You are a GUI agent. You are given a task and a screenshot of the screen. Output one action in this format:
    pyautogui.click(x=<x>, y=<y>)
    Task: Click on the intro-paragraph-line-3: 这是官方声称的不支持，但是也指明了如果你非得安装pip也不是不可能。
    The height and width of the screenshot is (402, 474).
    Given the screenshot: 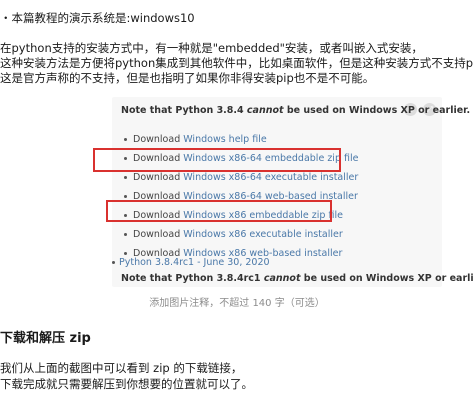 What is the action you would take?
    pyautogui.click(x=187, y=78)
    